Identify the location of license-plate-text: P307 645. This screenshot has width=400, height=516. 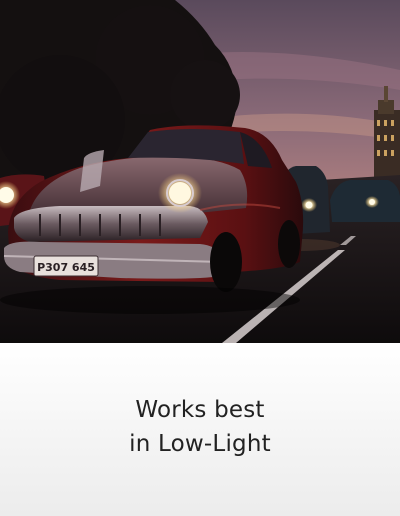
(66, 267).